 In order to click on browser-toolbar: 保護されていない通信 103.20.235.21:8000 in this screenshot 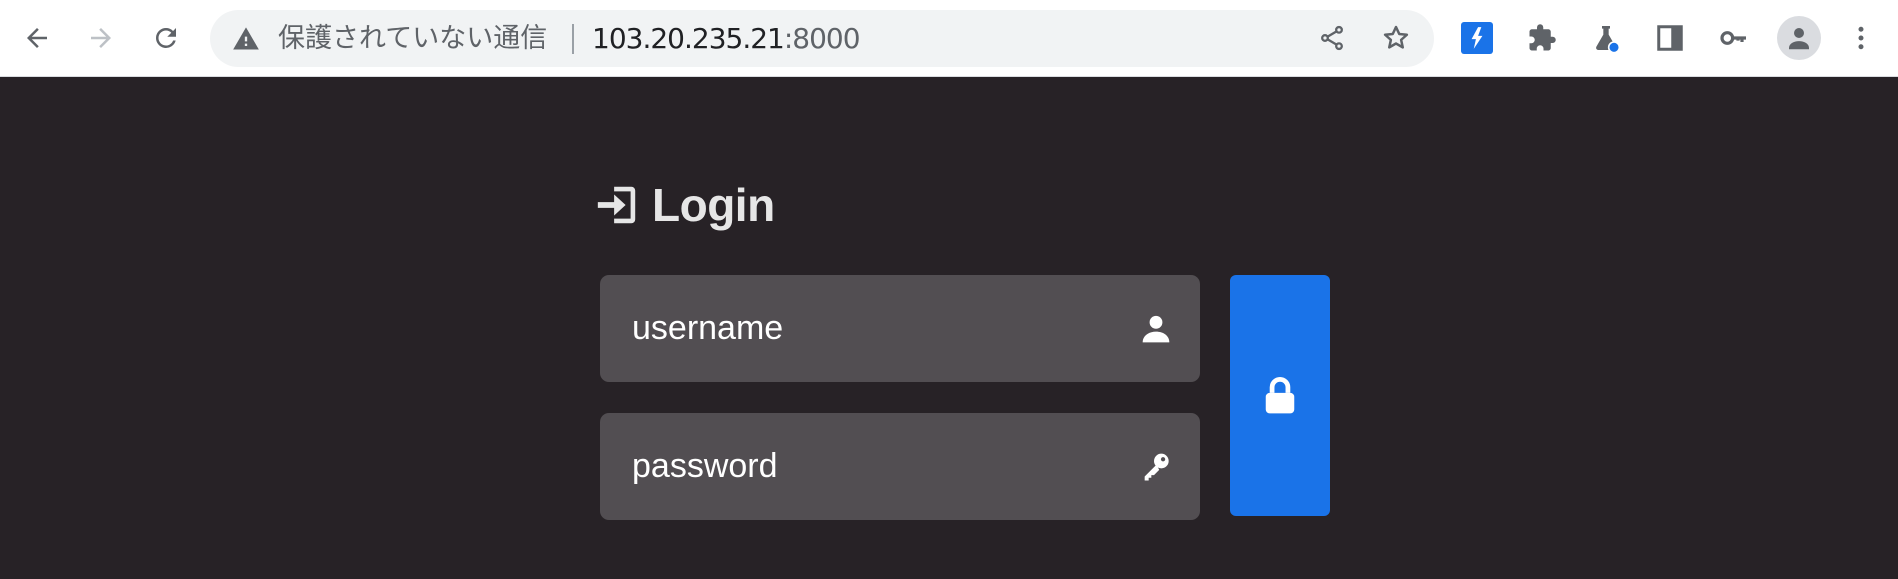, I will do `click(949, 38)`.